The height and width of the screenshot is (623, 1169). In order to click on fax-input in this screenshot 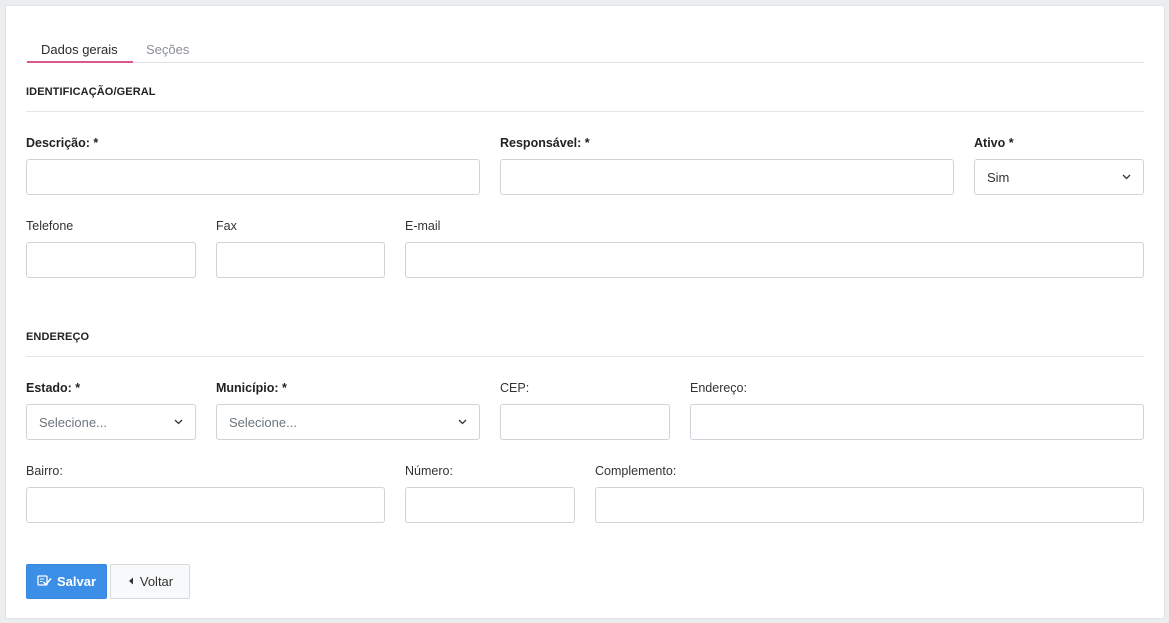, I will do `click(300, 260)`.